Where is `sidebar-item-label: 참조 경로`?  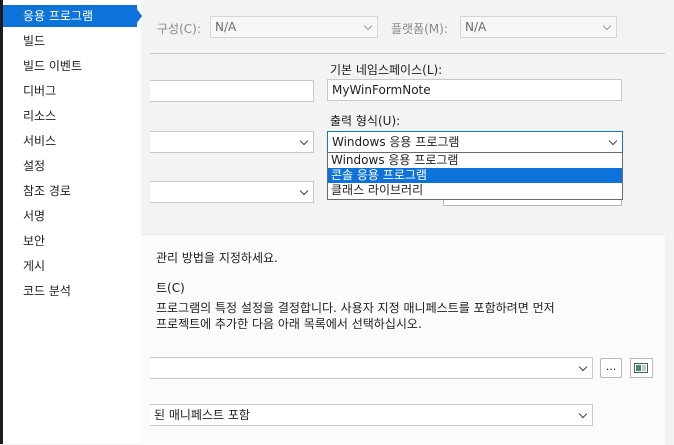 sidebar-item-label: 참조 경로 is located at coordinates (47, 191).